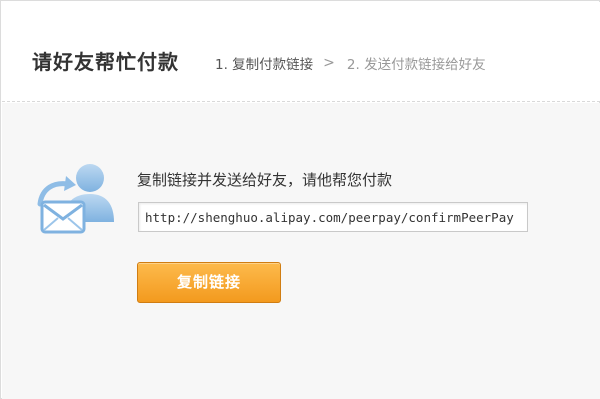  What do you see at coordinates (75, 199) in the screenshot?
I see `share-envelope-icon` at bounding box center [75, 199].